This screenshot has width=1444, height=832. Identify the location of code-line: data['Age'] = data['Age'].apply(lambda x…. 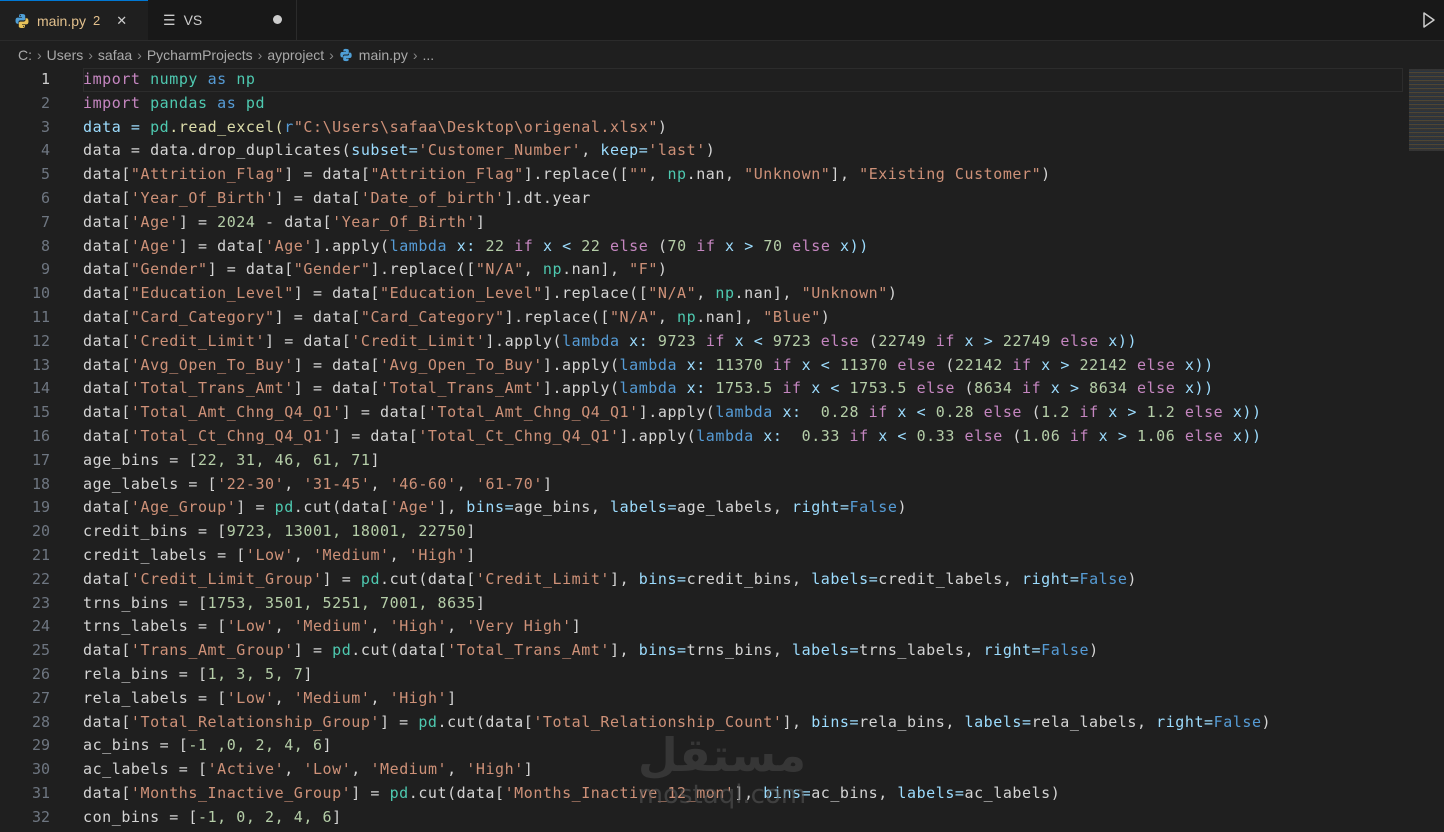
(743, 247).